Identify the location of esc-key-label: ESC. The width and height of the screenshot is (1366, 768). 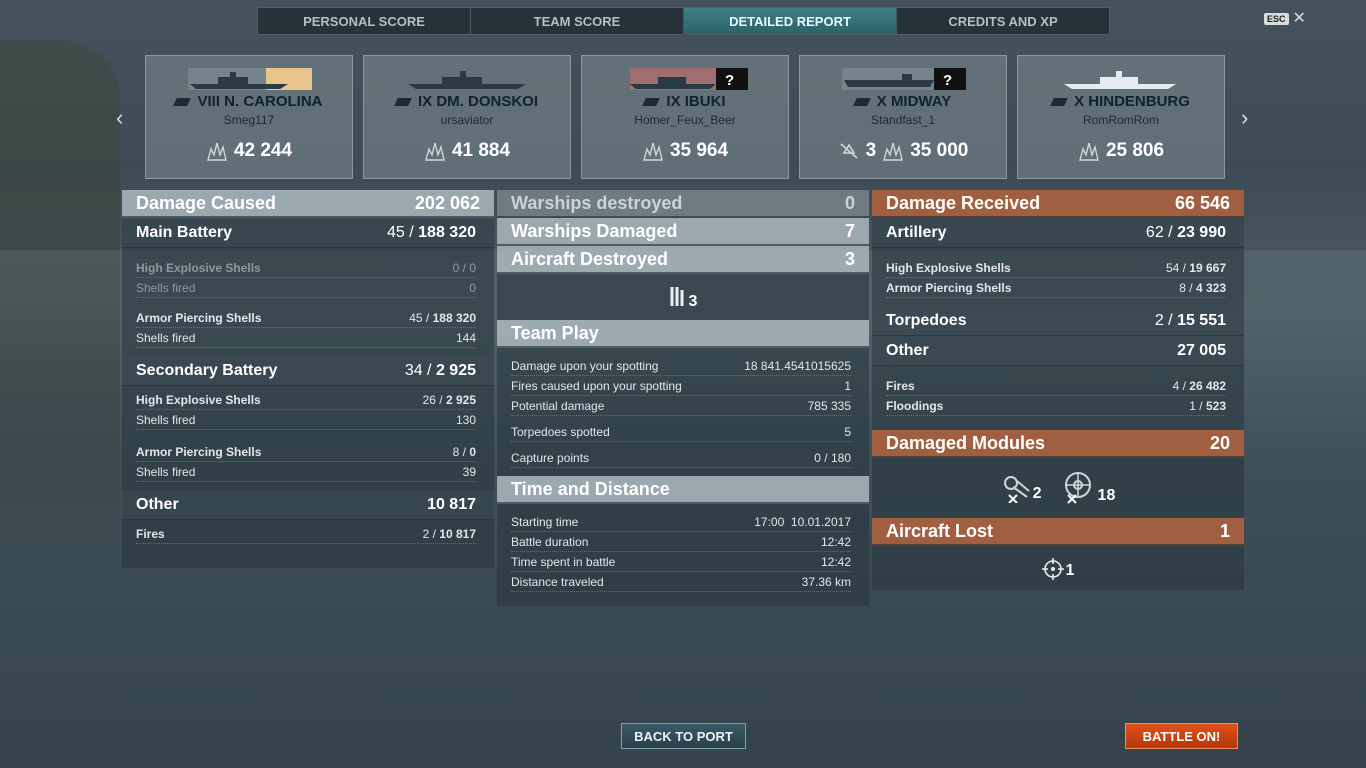
(1276, 19).